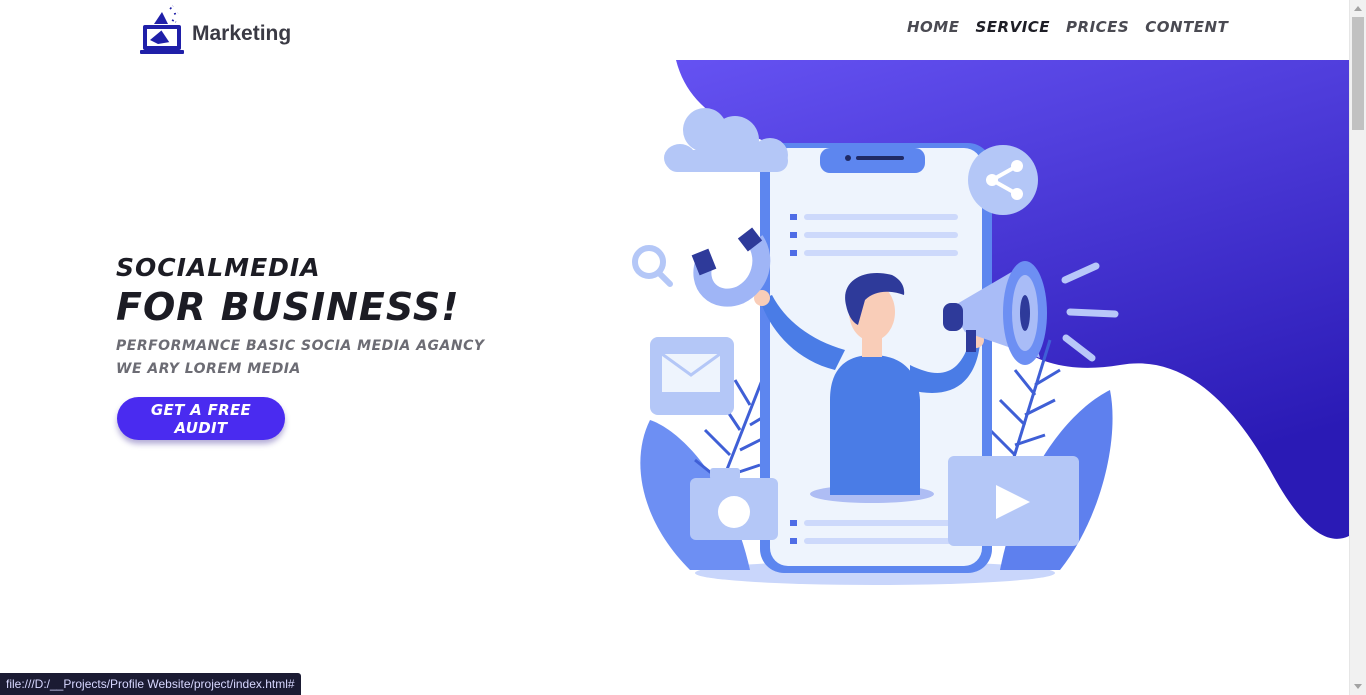 Image resolution: width=1366 pixels, height=695 pixels. What do you see at coordinates (1012, 27) in the screenshot?
I see `nav-service: SERVICE` at bounding box center [1012, 27].